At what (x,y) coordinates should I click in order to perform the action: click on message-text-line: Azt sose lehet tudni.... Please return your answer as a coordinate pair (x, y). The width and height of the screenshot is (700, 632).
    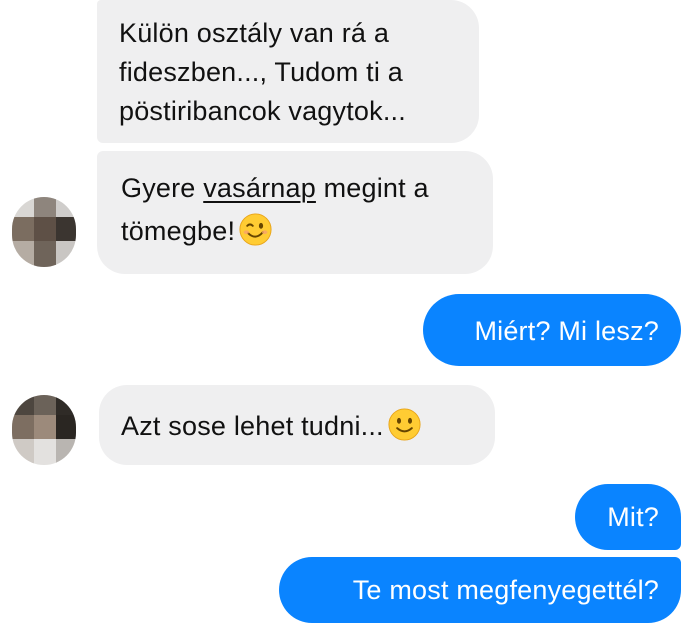
    Looking at the image, I should click on (298, 426).